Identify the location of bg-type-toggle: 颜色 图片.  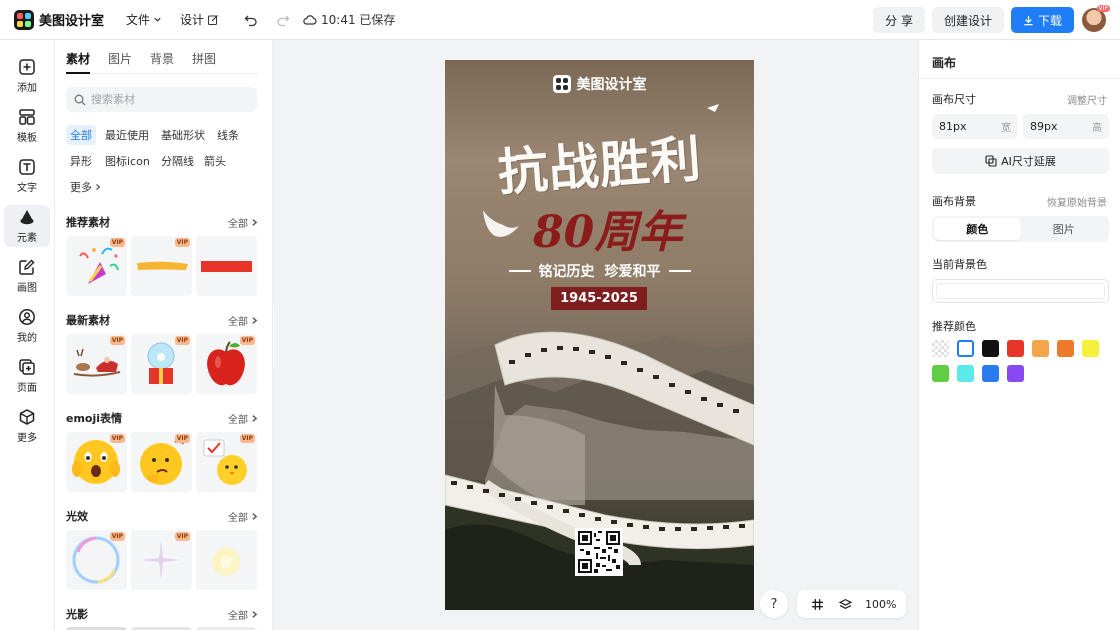
(1020, 229).